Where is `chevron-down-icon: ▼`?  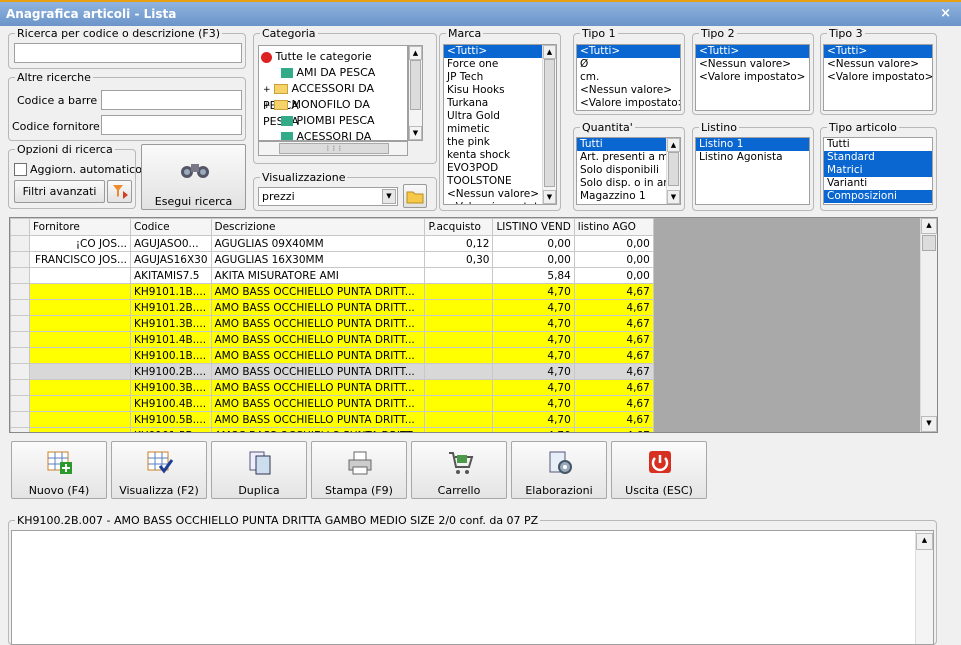 chevron-down-icon: ▼ is located at coordinates (389, 196).